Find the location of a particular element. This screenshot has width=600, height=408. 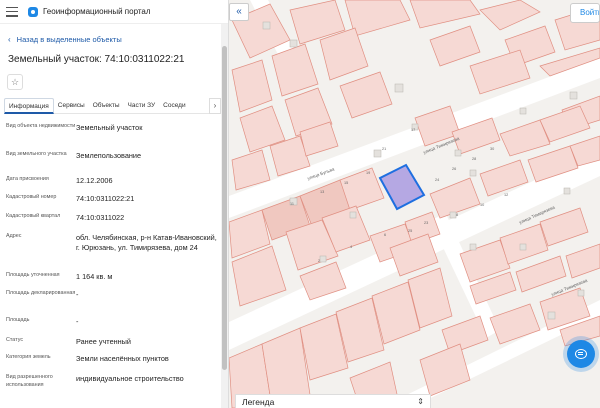

parcel-number: 17 is located at coordinates (413, 130).